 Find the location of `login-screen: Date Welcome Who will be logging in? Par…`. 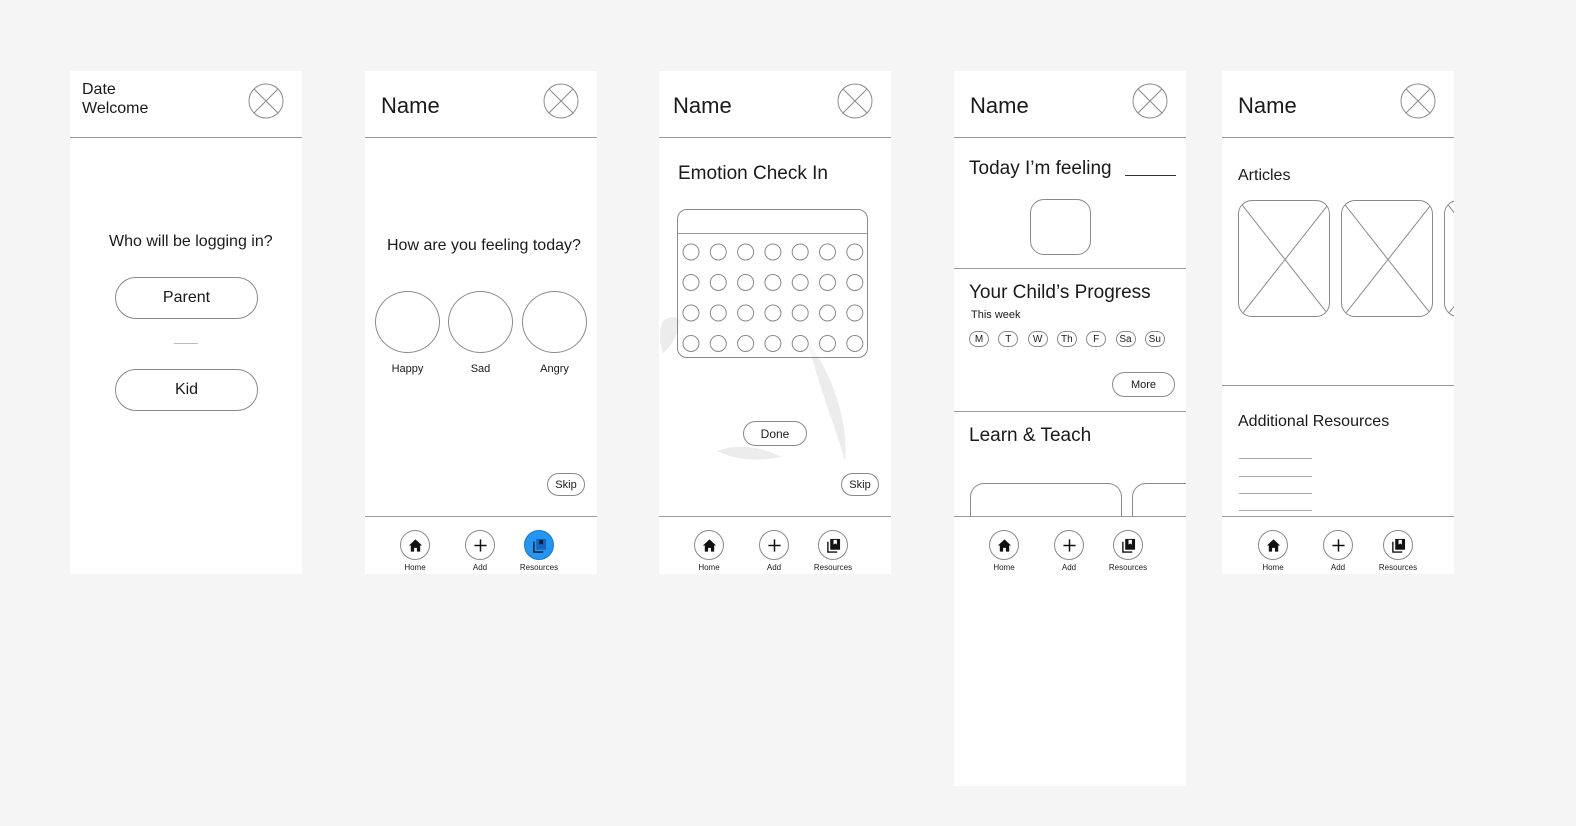

login-screen: Date Welcome Who will be logging in? Par… is located at coordinates (186, 322).